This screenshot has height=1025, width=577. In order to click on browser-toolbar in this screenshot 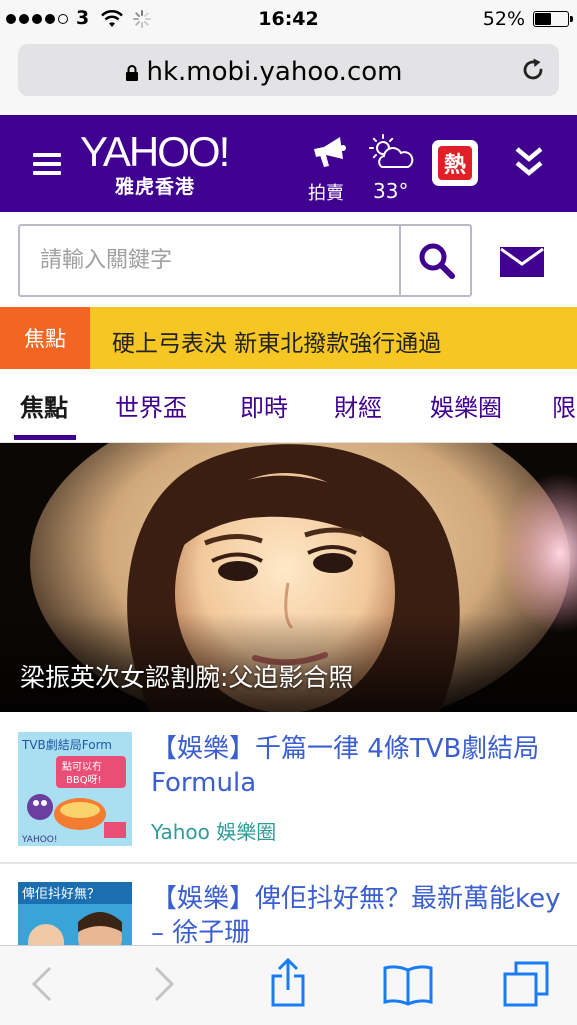, I will do `click(288, 985)`.